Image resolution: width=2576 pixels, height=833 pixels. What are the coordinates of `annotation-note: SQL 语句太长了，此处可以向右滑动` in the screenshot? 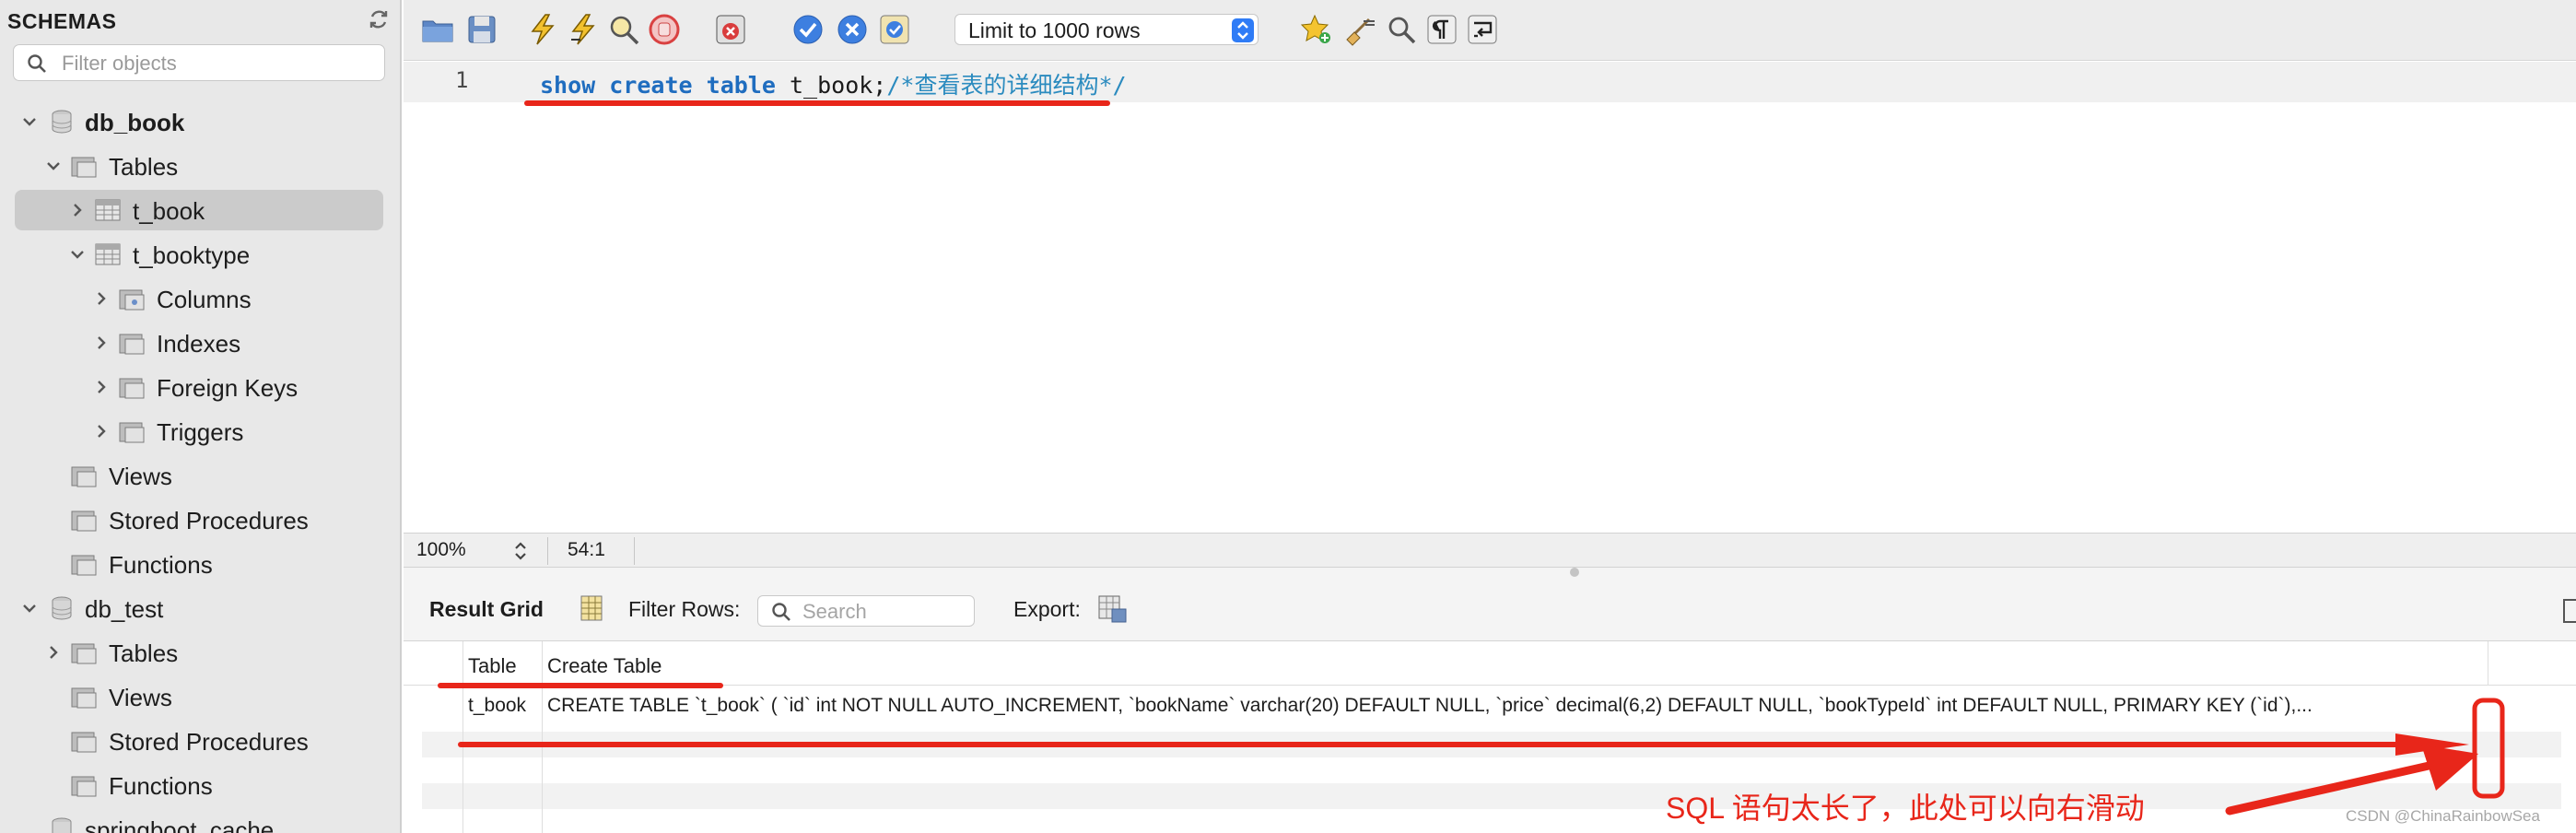 It's located at (1905, 808).